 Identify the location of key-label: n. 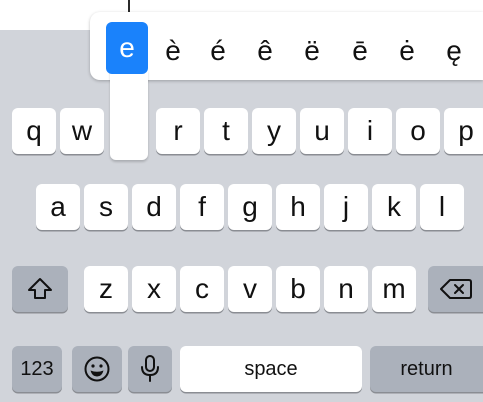
(346, 288).